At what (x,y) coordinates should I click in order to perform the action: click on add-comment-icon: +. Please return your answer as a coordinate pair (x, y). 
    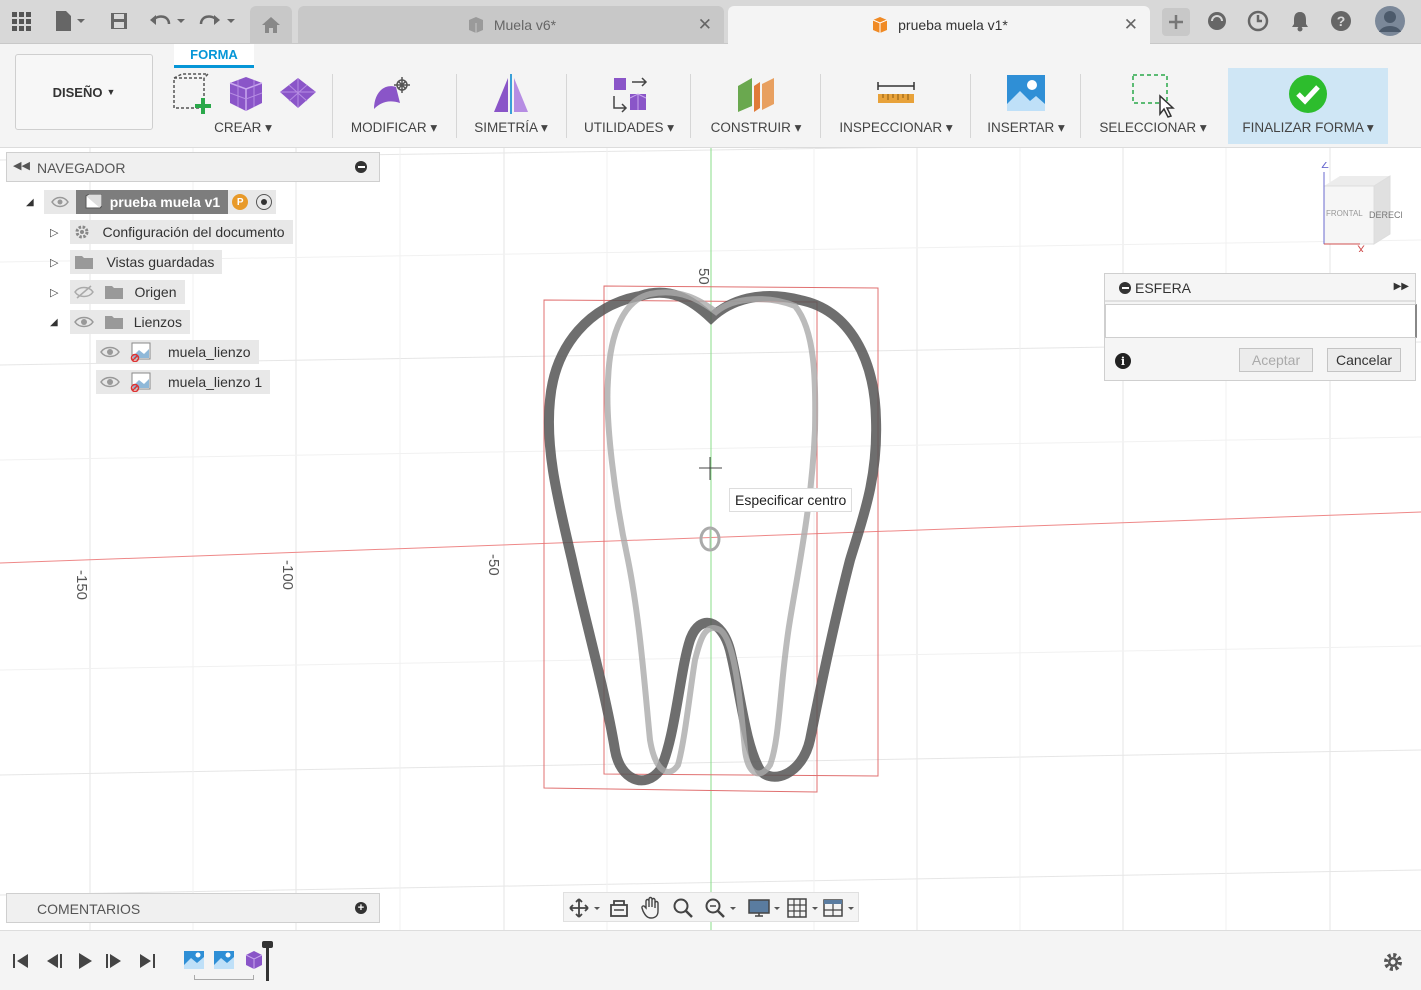
    Looking at the image, I should click on (361, 908).